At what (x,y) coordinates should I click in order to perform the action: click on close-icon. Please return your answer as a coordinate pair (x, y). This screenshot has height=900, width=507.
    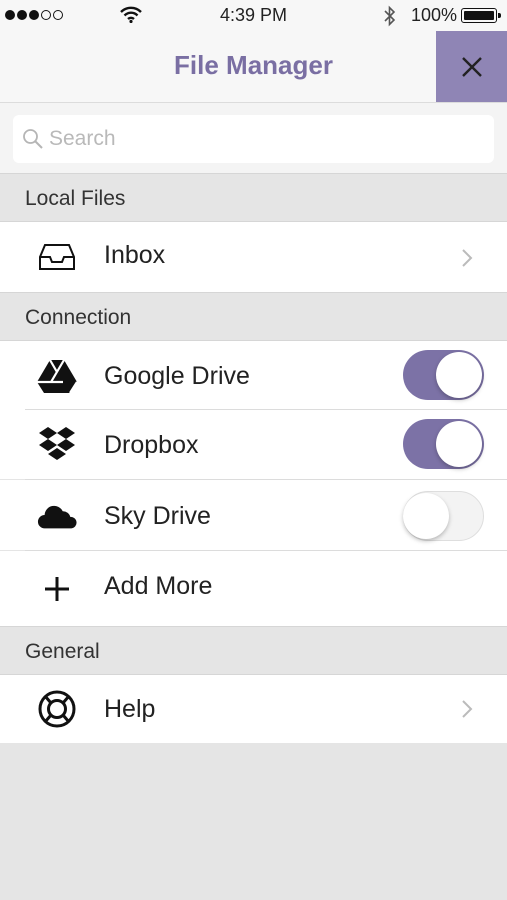
    Looking at the image, I should click on (471, 66).